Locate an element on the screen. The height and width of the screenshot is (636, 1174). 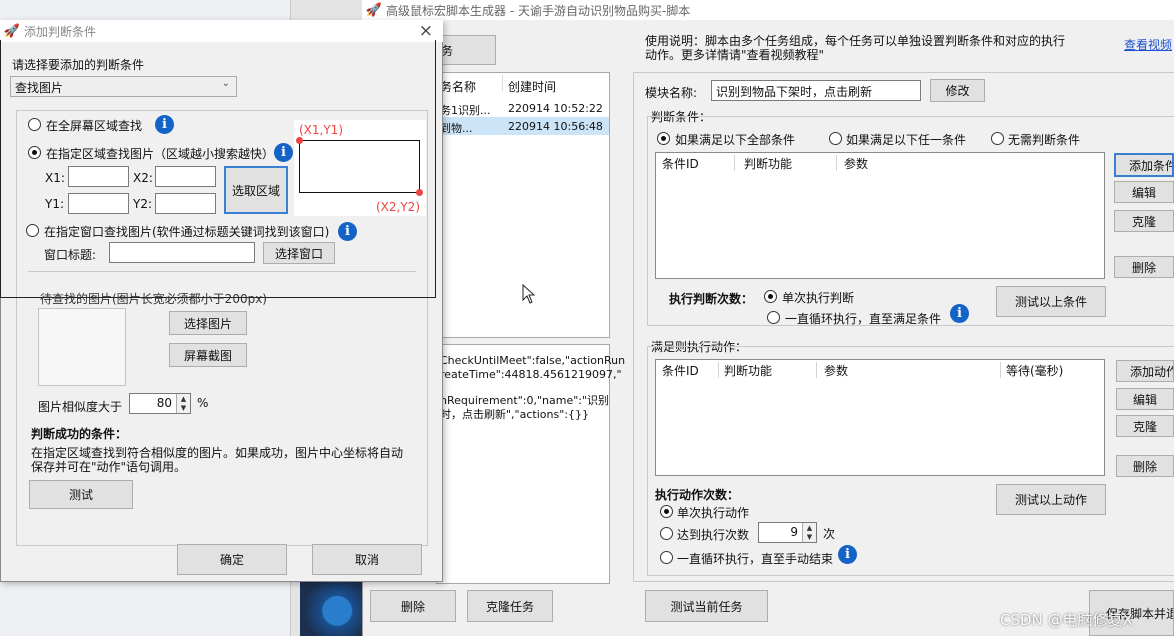
dialog-title: 添加判断条件 is located at coordinates (60, 31).